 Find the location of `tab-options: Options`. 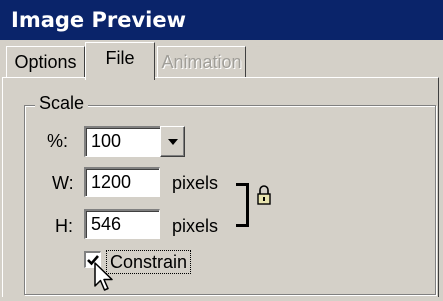

tab-options: Options is located at coordinates (45, 62).